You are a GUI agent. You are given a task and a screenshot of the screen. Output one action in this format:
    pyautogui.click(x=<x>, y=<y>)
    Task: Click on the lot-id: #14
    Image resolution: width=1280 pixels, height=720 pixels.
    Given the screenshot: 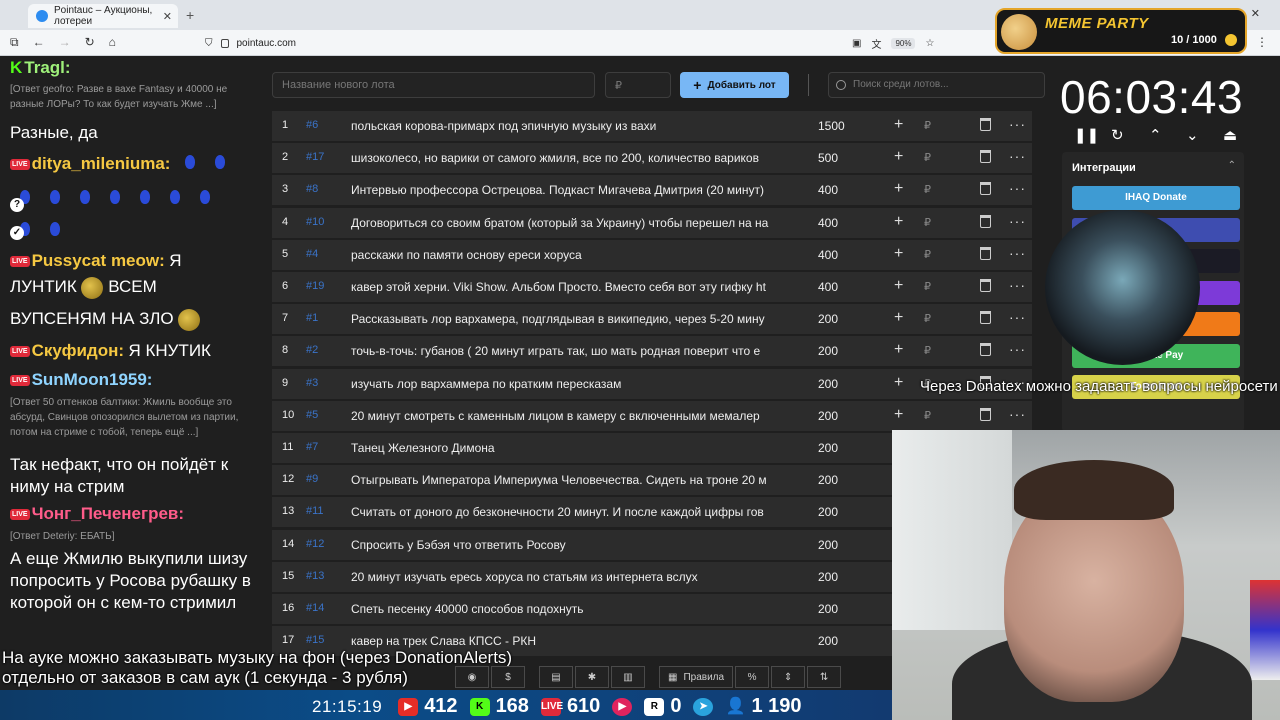 What is the action you would take?
    pyautogui.click(x=315, y=608)
    